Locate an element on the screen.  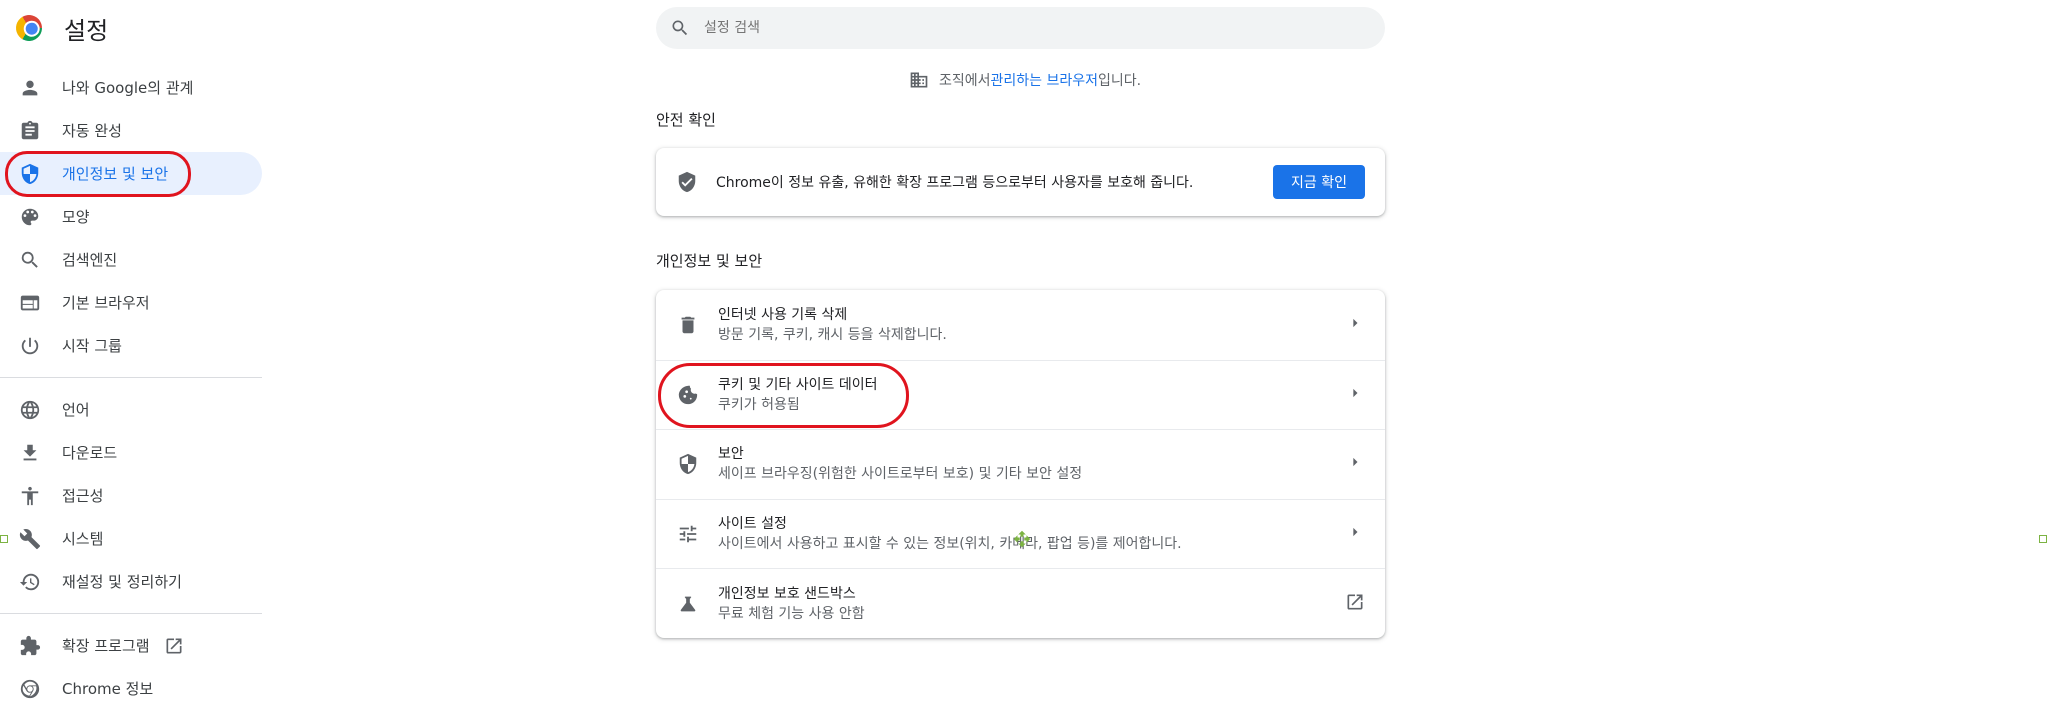
safety-check-heading: 안전 확인 is located at coordinates (686, 120).